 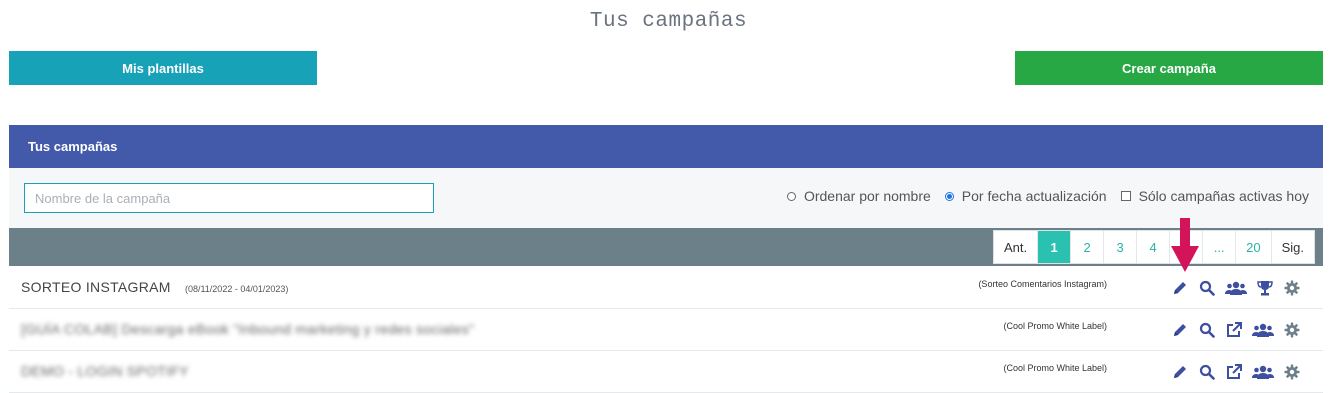 What do you see at coordinates (163, 68) in the screenshot?
I see `my-templates-button: Mis plantillas` at bounding box center [163, 68].